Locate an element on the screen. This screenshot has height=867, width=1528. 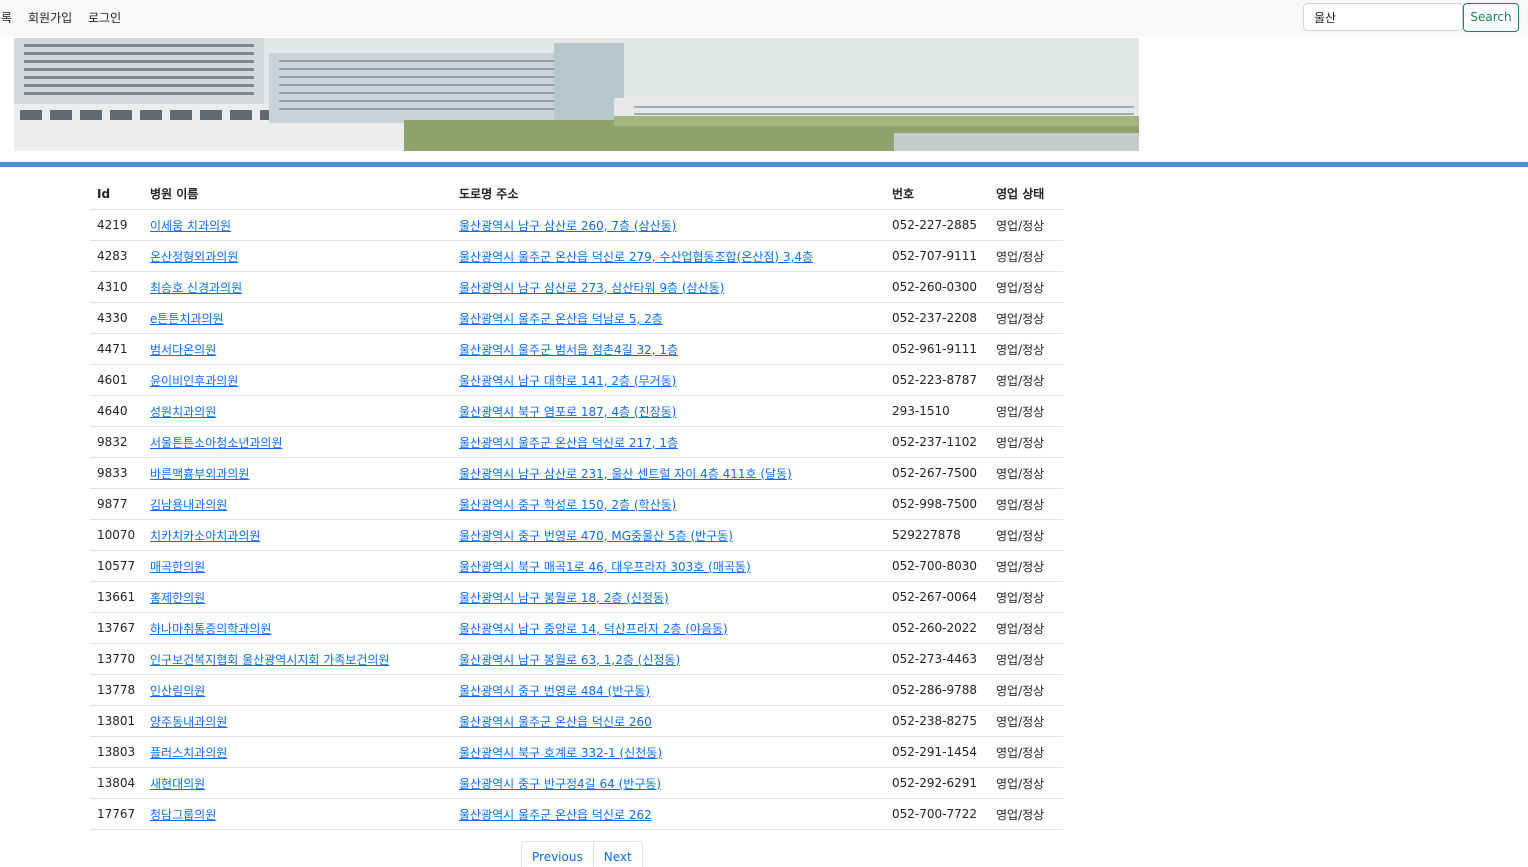
table-cell: 최승호 신경과의원 is located at coordinates (297, 287).